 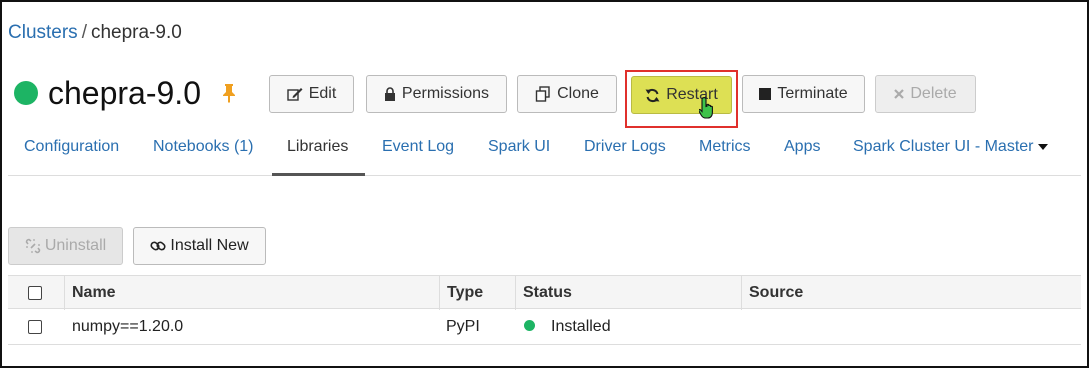 What do you see at coordinates (681, 99) in the screenshot?
I see `restart-highlight-box: Restart` at bounding box center [681, 99].